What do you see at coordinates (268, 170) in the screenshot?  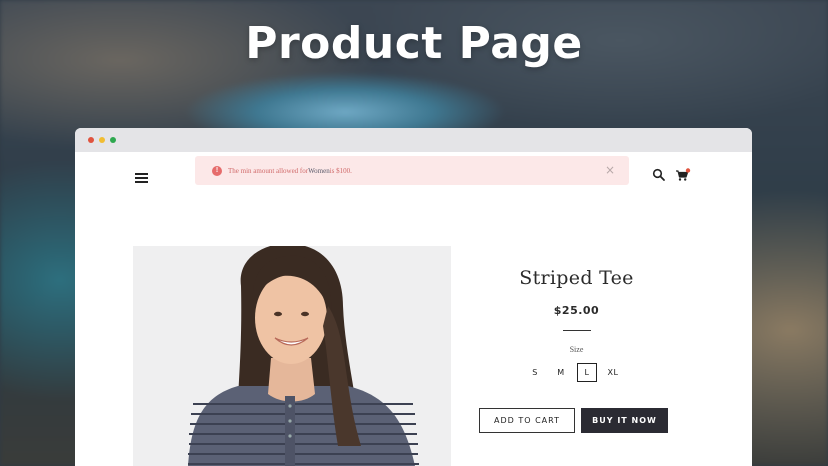 I see `alert-text-before: The min amount allowed for` at bounding box center [268, 170].